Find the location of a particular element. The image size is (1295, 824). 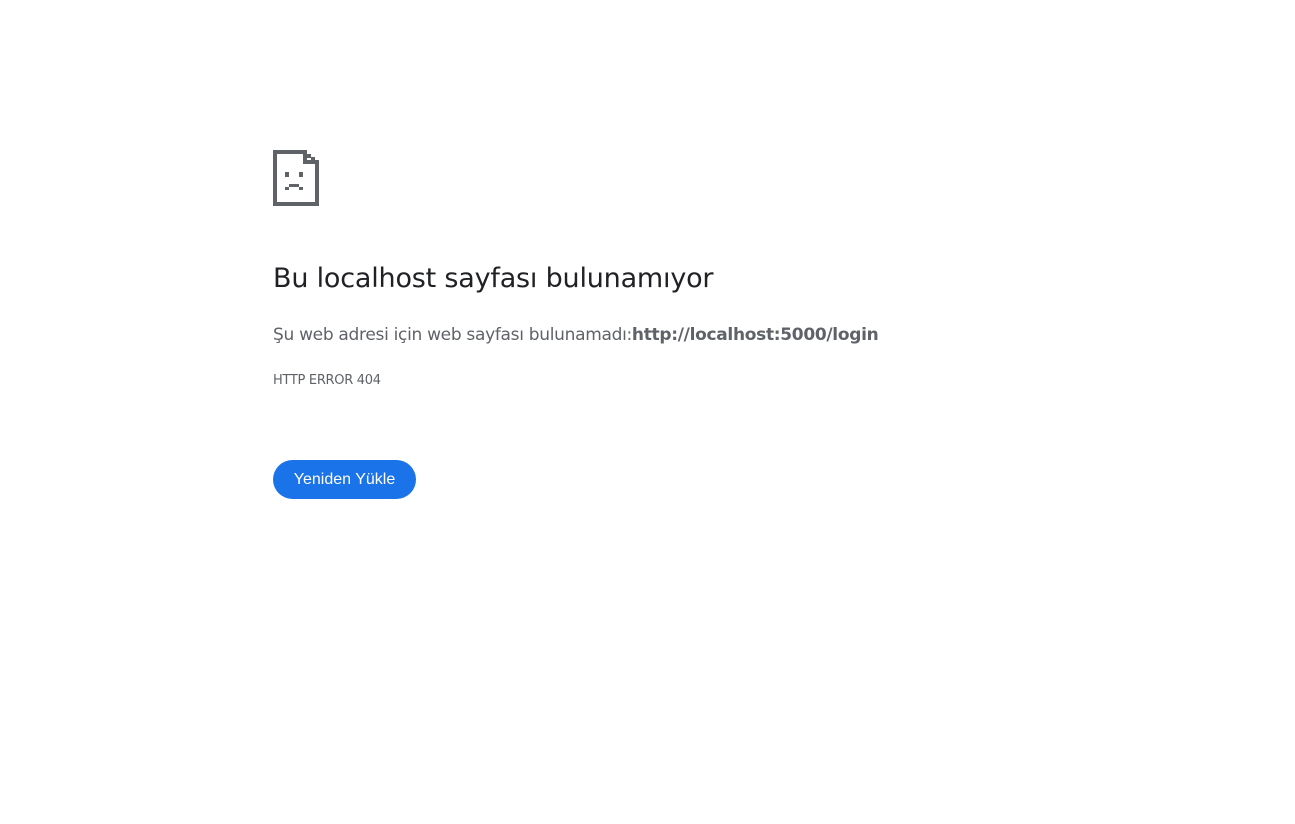

reload-button: Yeniden Yükle is located at coordinates (344, 479).